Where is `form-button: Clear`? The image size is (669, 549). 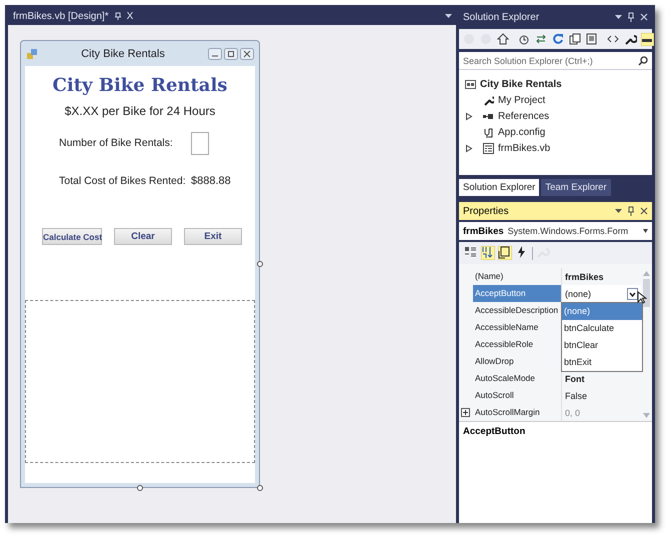 form-button: Clear is located at coordinates (143, 236).